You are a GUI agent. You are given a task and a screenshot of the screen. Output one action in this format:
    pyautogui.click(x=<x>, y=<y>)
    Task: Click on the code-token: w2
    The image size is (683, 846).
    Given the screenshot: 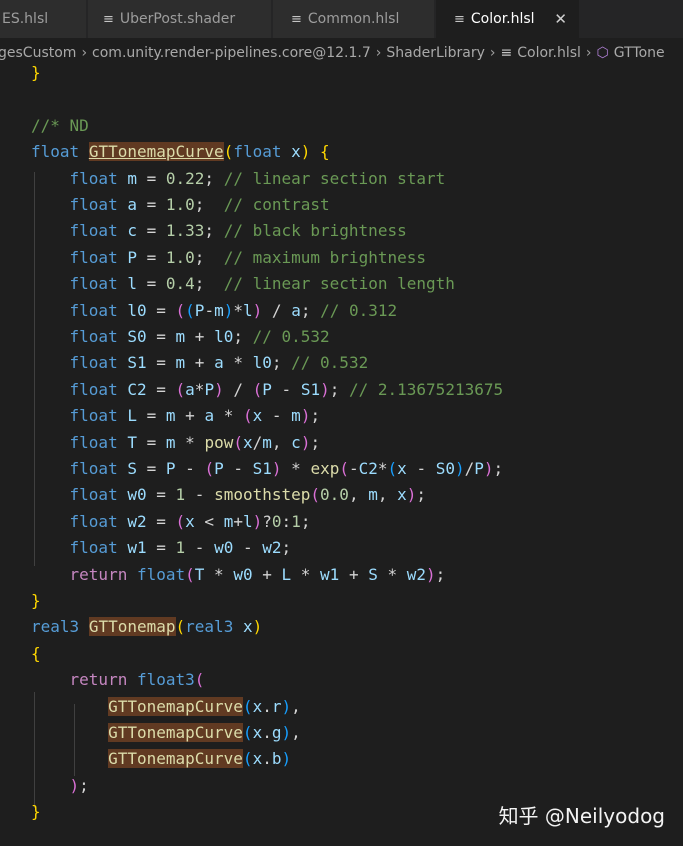 What is the action you would take?
    pyautogui.click(x=272, y=548)
    